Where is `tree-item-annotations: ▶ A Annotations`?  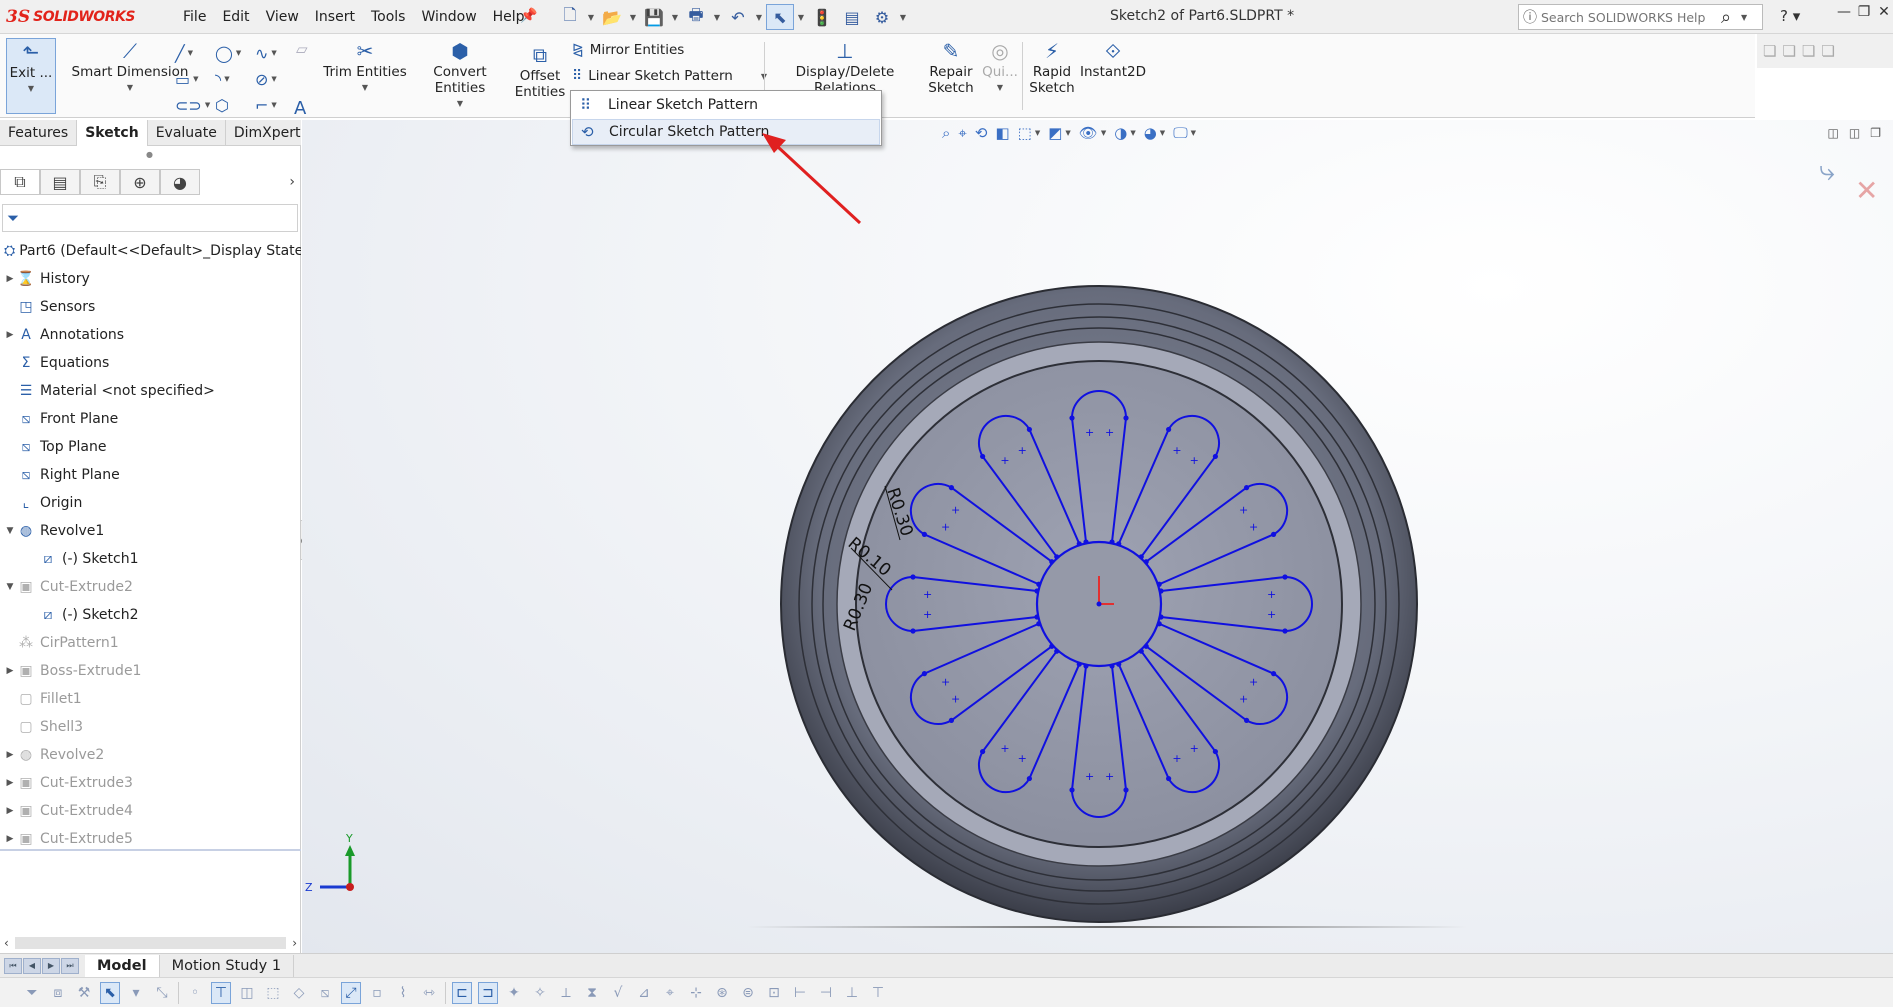 tree-item-annotations: ▶ A Annotations is located at coordinates (150, 335).